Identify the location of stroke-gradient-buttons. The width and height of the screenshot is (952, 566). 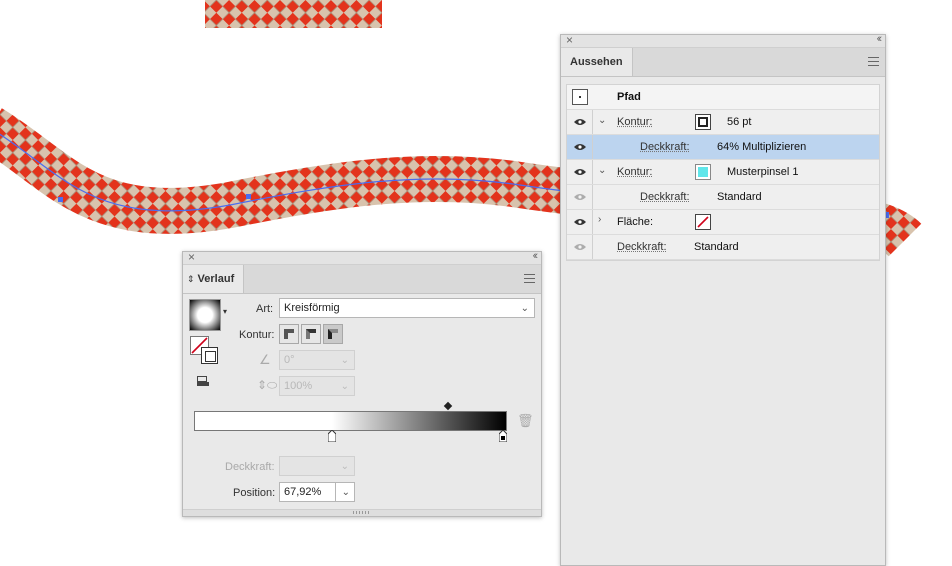
(314, 334).